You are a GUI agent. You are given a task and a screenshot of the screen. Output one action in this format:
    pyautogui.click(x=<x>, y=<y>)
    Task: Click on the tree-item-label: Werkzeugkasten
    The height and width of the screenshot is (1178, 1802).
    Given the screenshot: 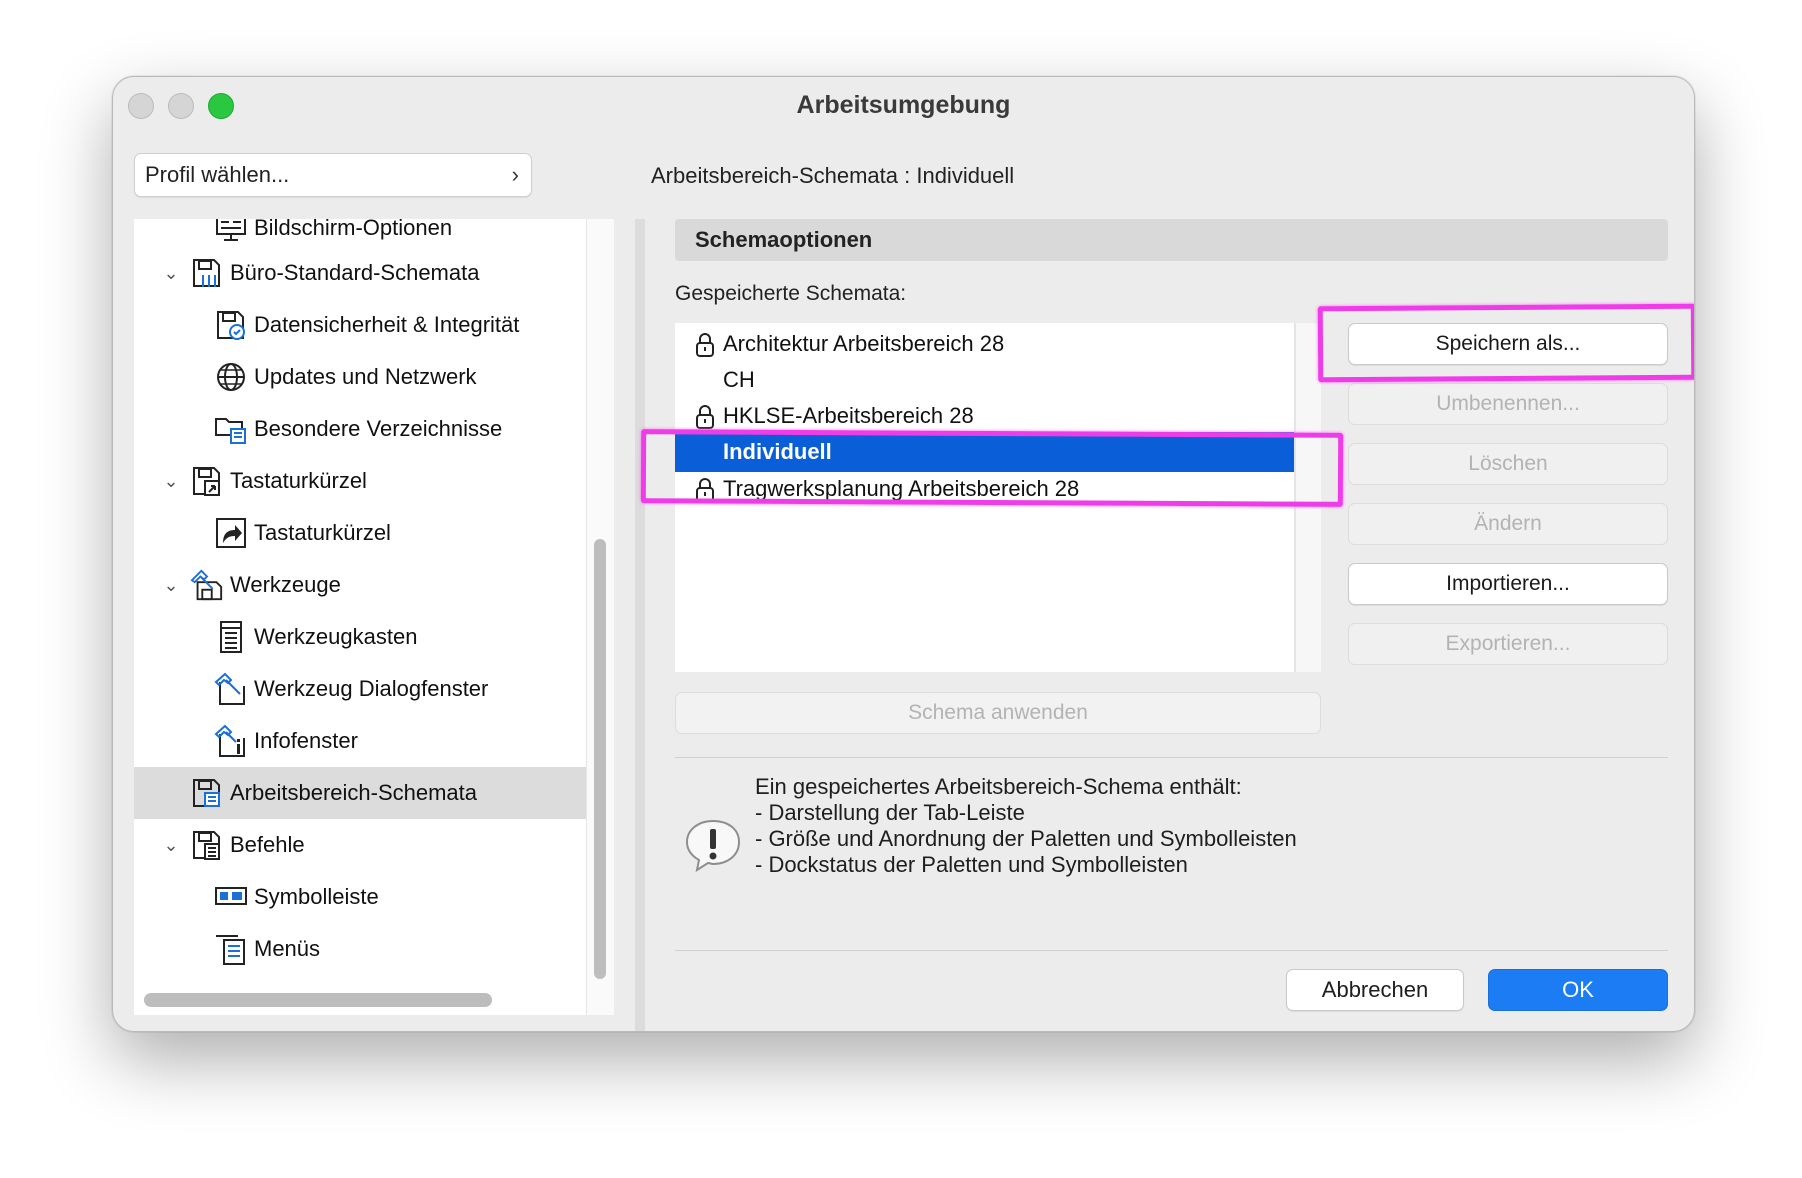 What is the action you would take?
    pyautogui.click(x=336, y=636)
    